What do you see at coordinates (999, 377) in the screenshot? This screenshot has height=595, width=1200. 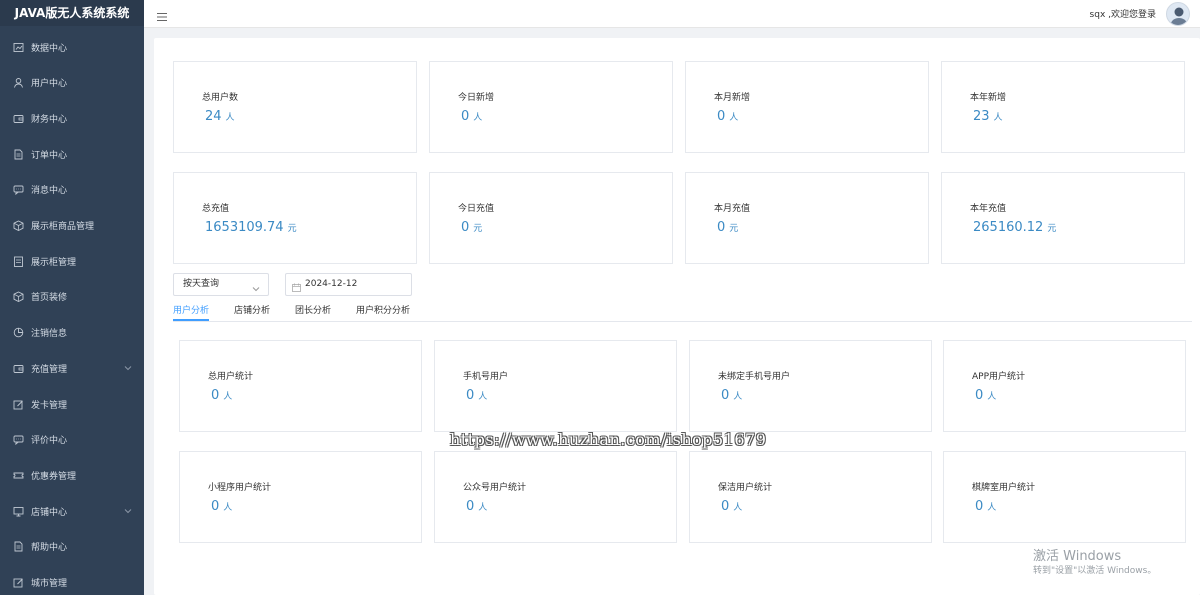 I see `stat-title: APP用户统计` at bounding box center [999, 377].